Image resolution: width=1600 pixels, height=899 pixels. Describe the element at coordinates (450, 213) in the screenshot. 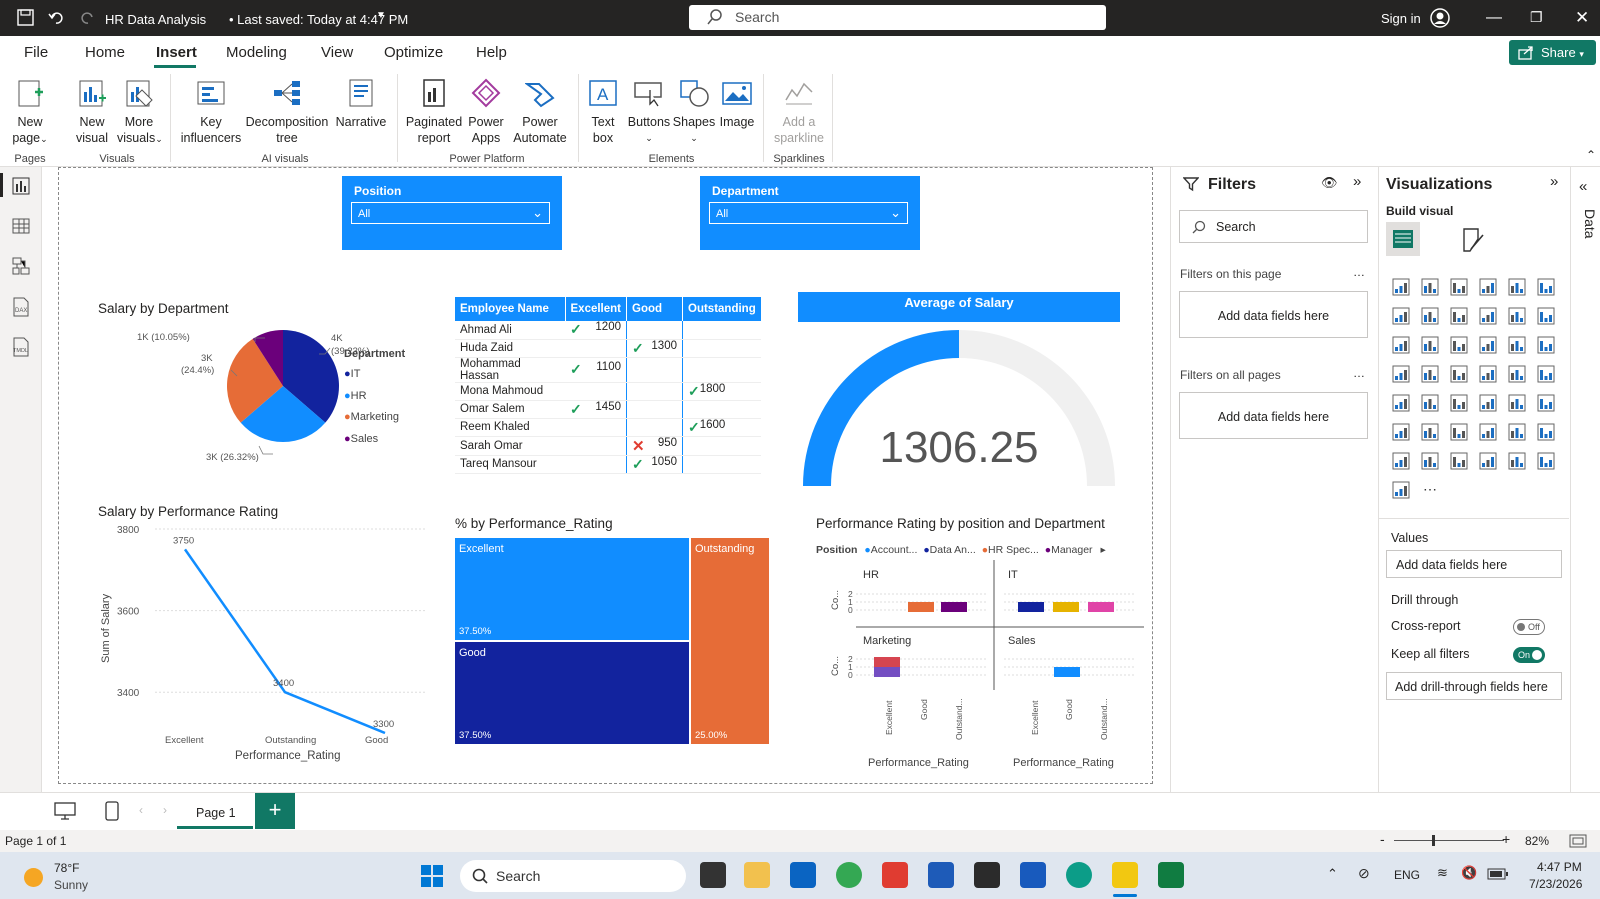

I see `position-dropdown: All ⌄` at that location.